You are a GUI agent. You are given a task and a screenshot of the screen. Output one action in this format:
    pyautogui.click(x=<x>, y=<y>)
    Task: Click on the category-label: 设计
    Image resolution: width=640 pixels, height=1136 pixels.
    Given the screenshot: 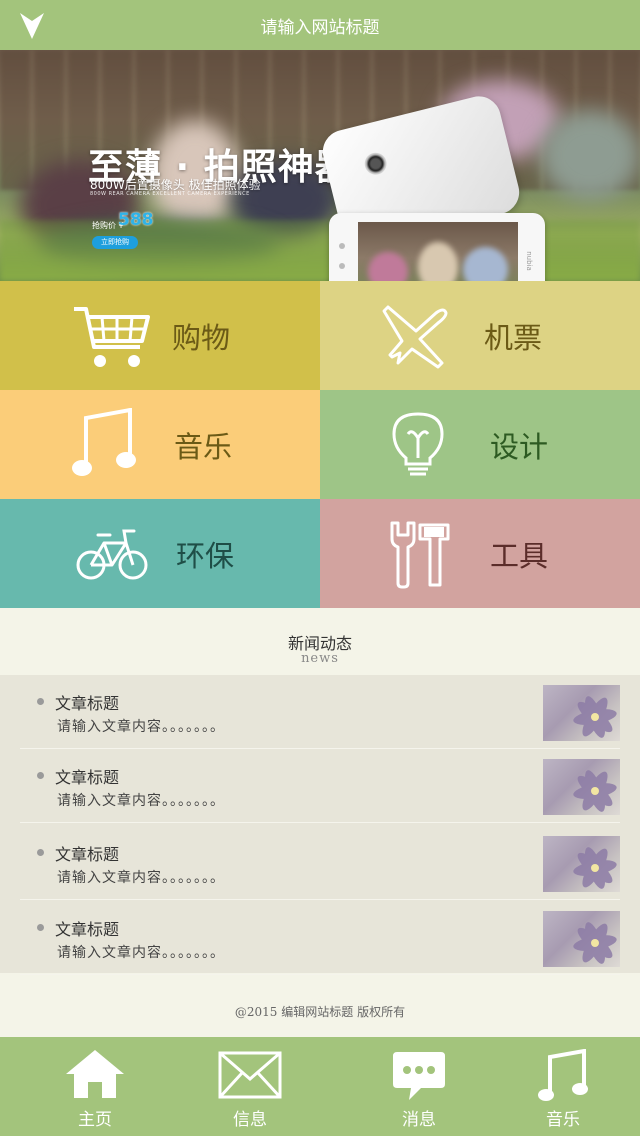 What is the action you would take?
    pyautogui.click(x=519, y=446)
    